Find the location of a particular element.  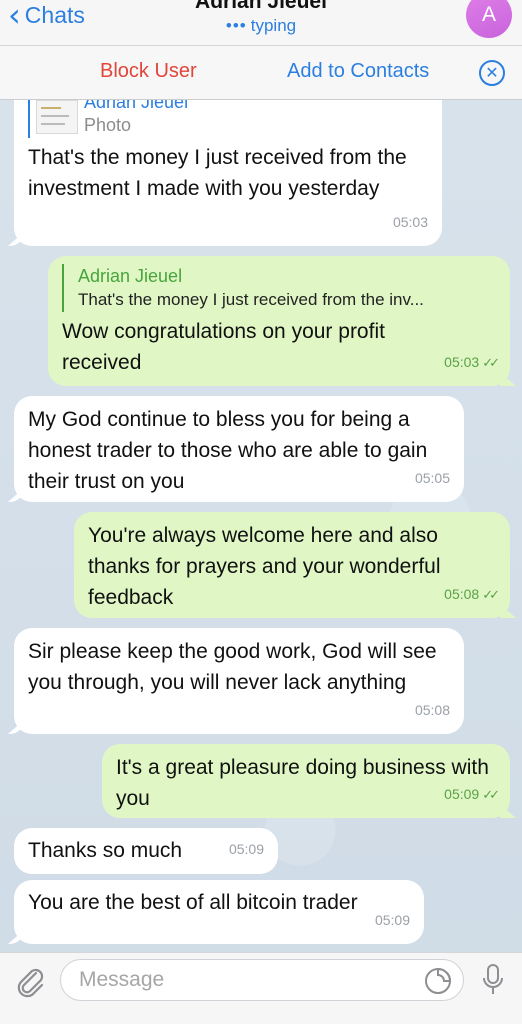

typing-status-label: typing is located at coordinates (273, 25).